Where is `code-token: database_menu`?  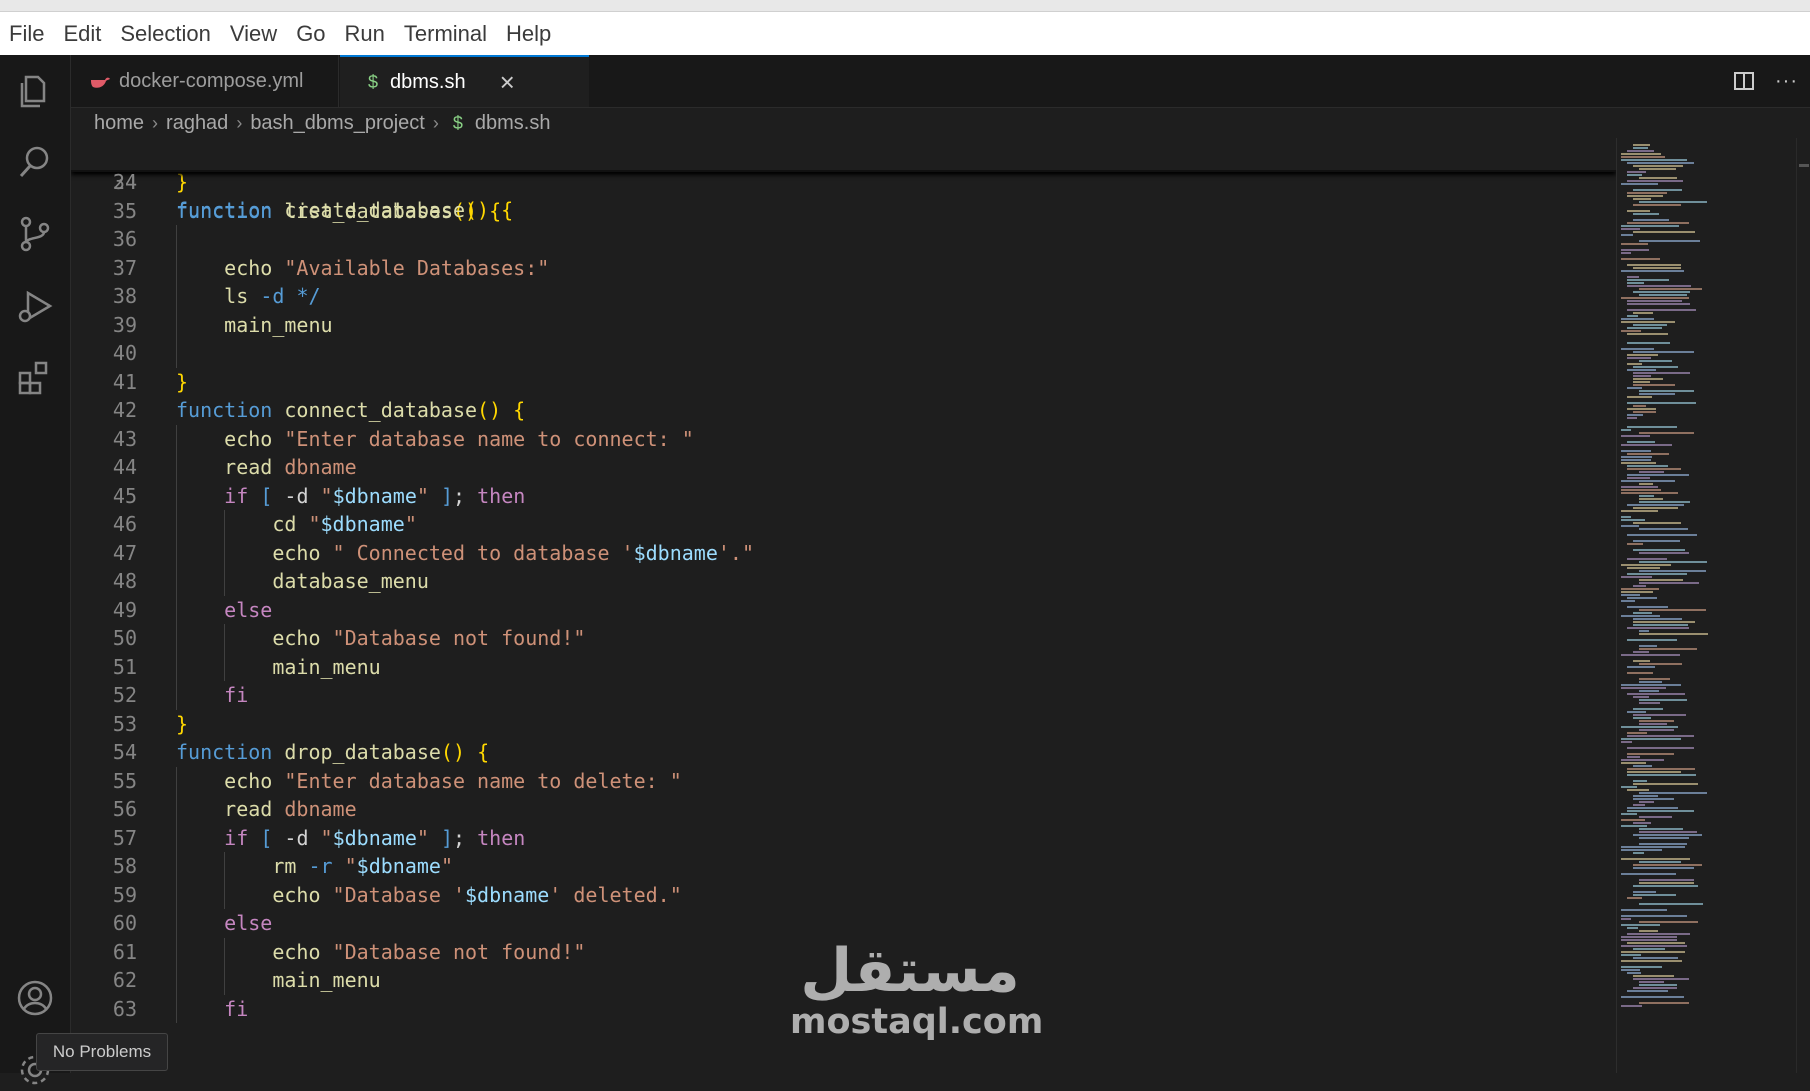
code-token: database_menu is located at coordinates (350, 581).